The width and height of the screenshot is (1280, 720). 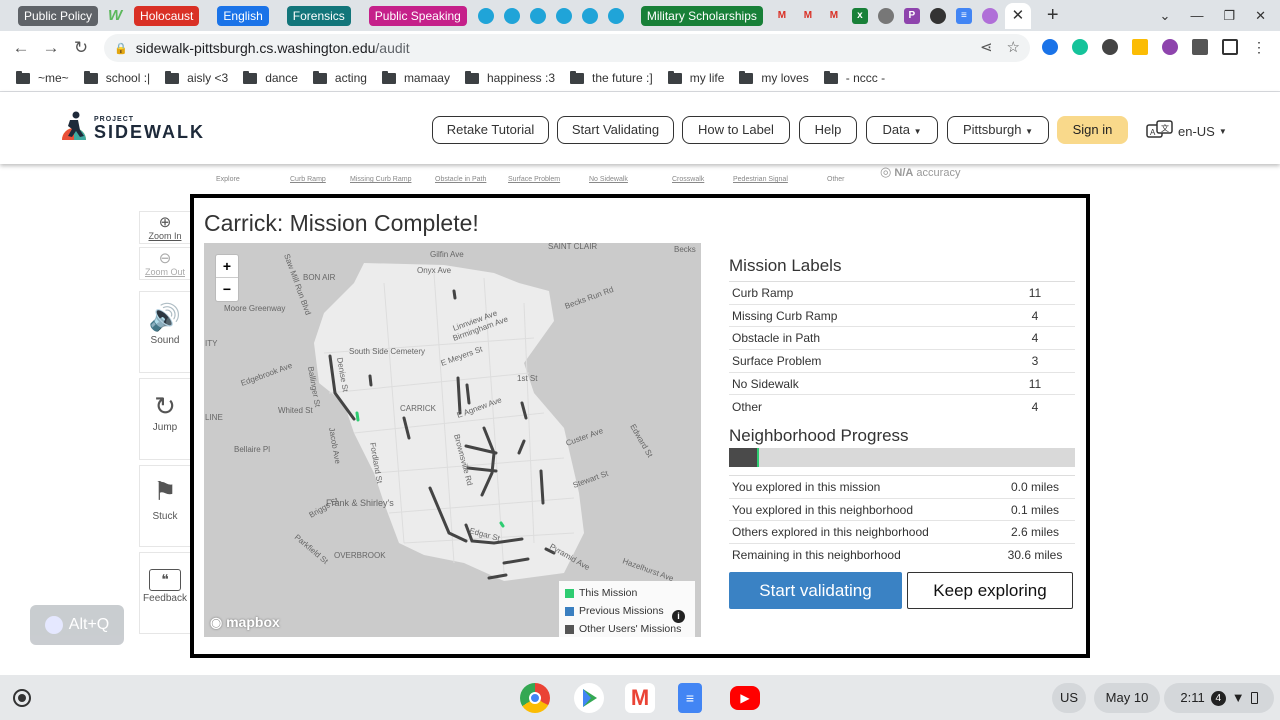 I want to click on chrome-app-icon, so click(x=535, y=698).